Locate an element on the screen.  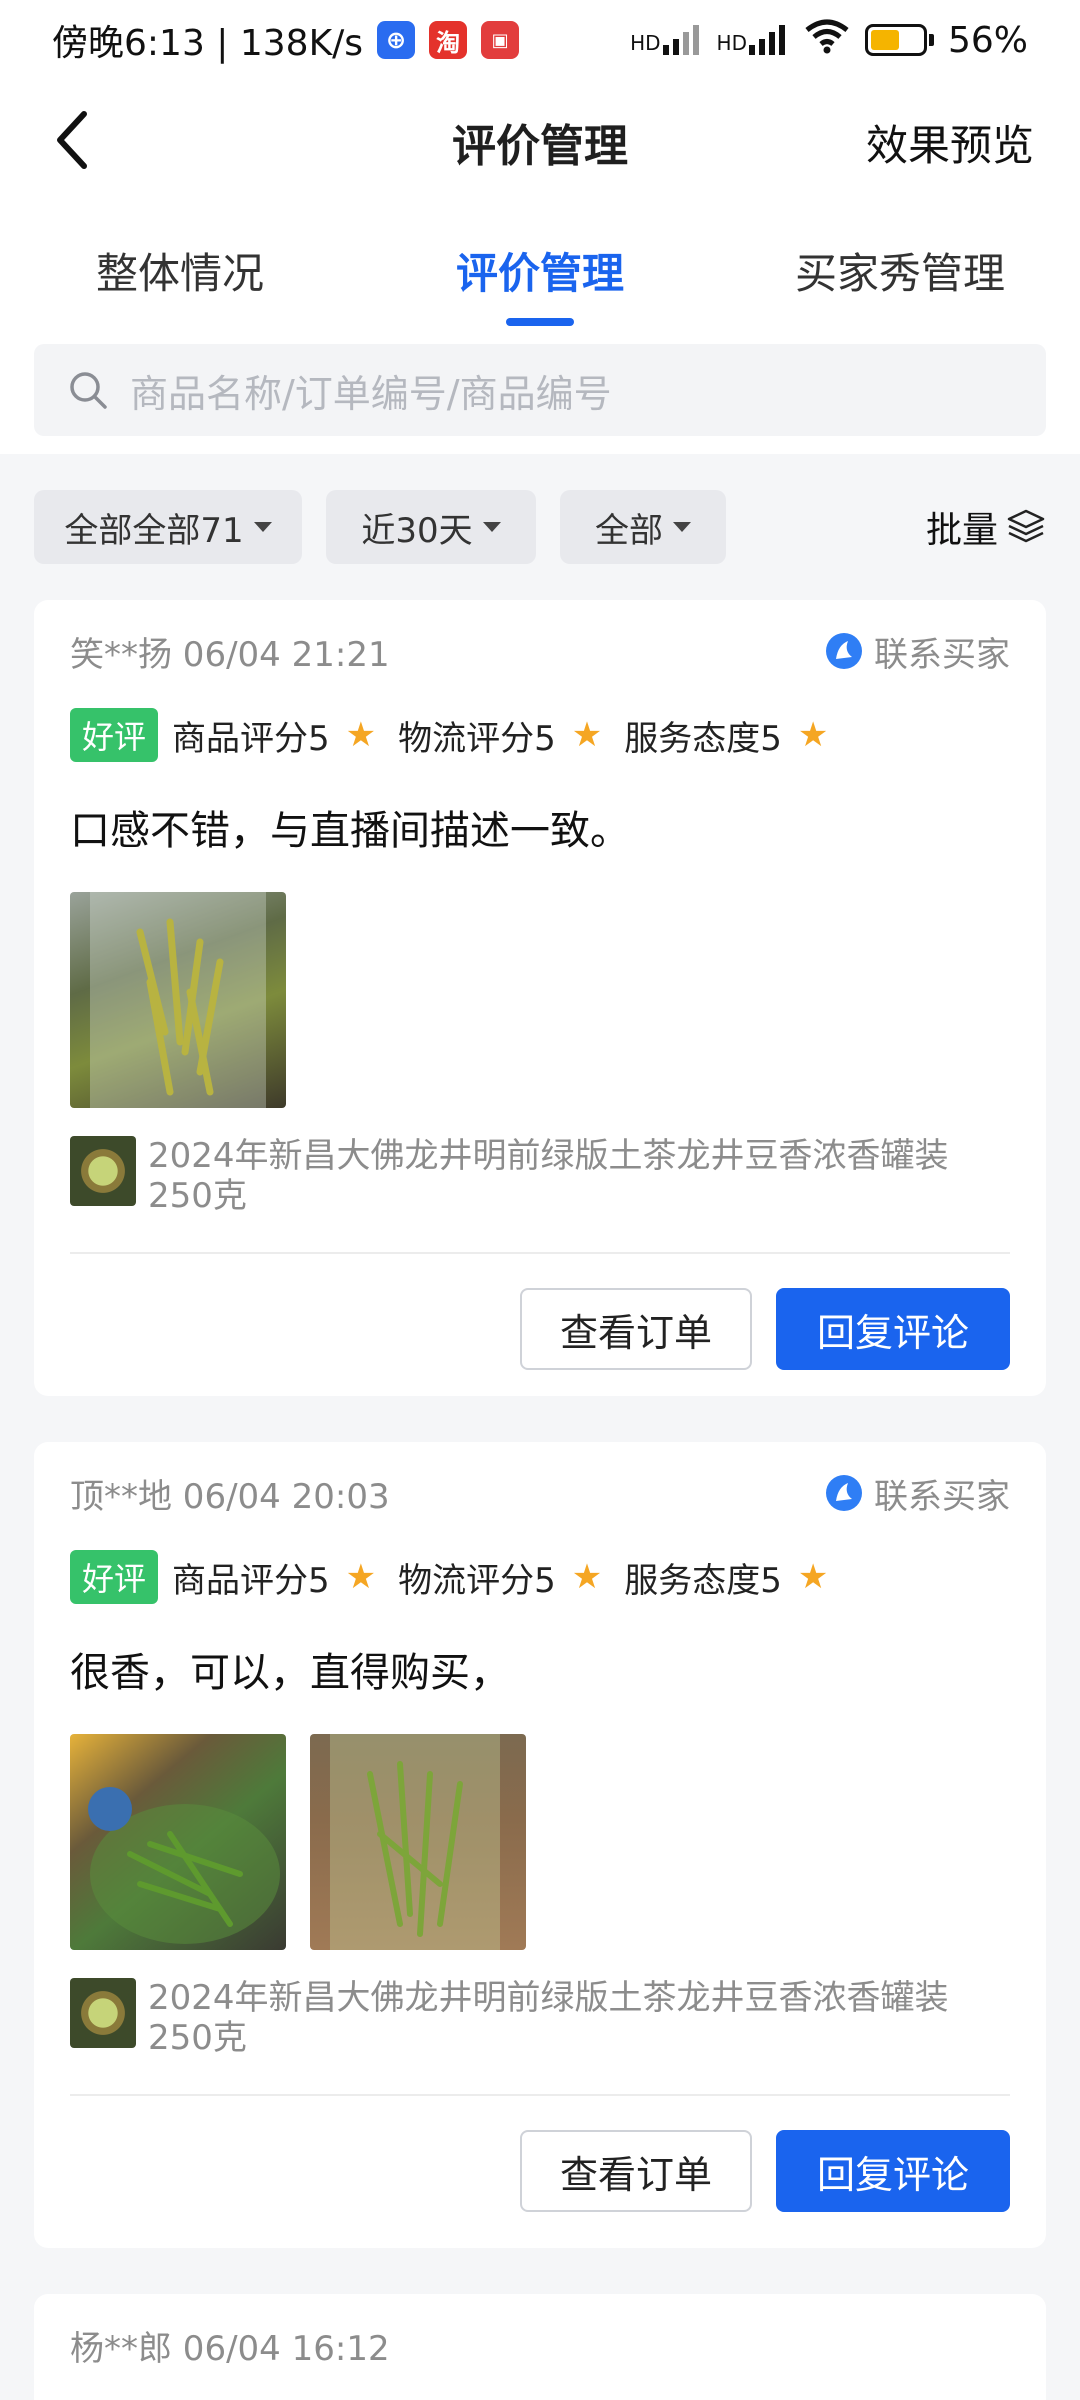
review-comment: 很香，可以，直得购买， is located at coordinates (290, 1673).